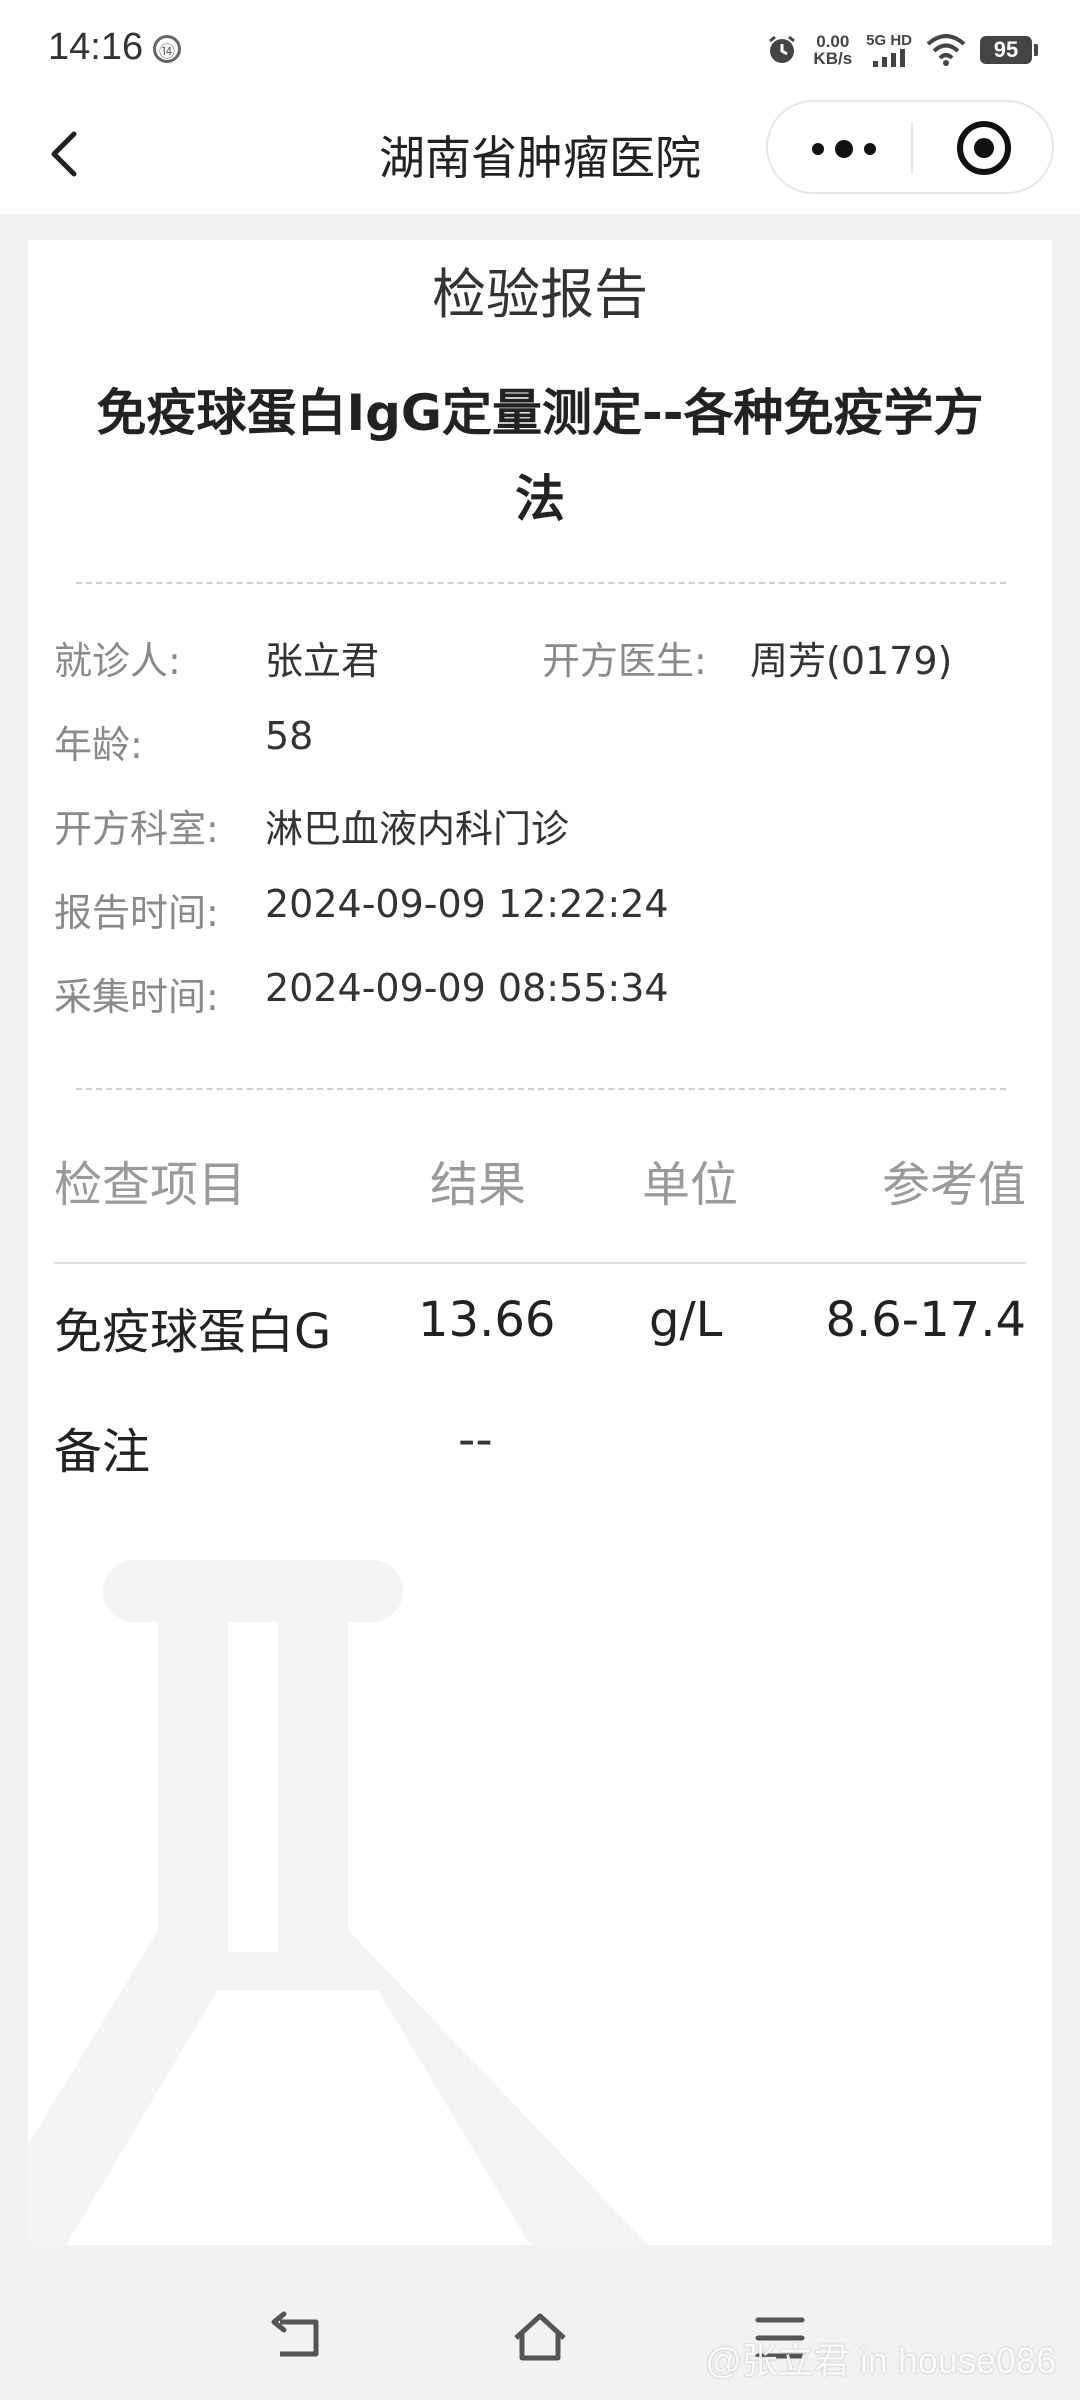  Describe the element at coordinates (475, 1440) in the screenshot. I see `remark-value: --` at that location.